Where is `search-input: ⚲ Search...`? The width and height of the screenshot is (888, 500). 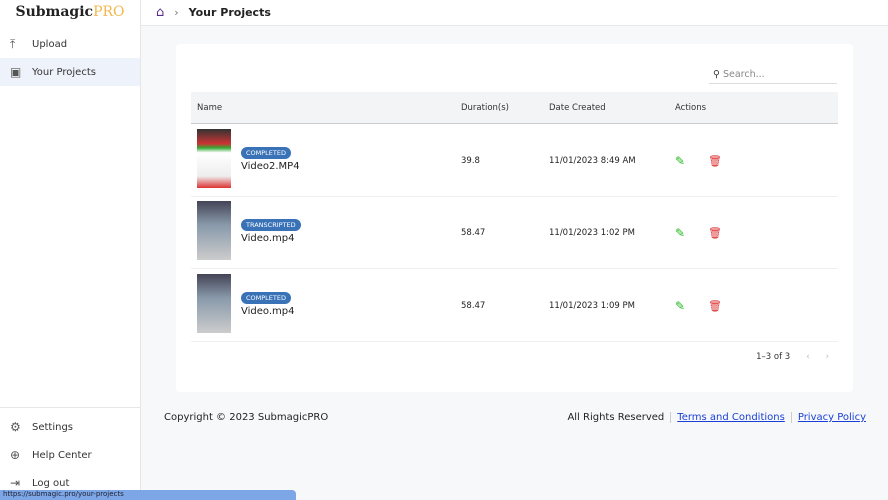
search-input: ⚲ Search... is located at coordinates (773, 75).